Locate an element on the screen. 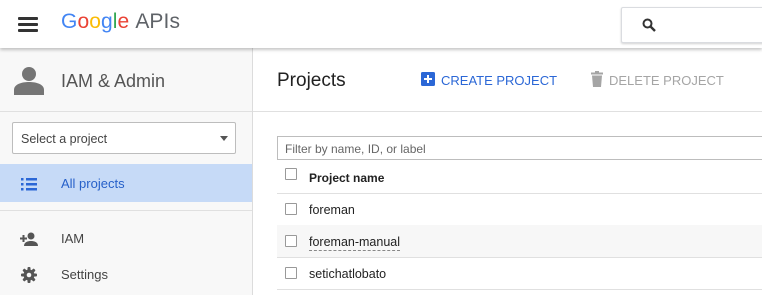 Image resolution: width=762 pixels, height=295 pixels. sidebar-item-all-projects: All projects is located at coordinates (126, 183).